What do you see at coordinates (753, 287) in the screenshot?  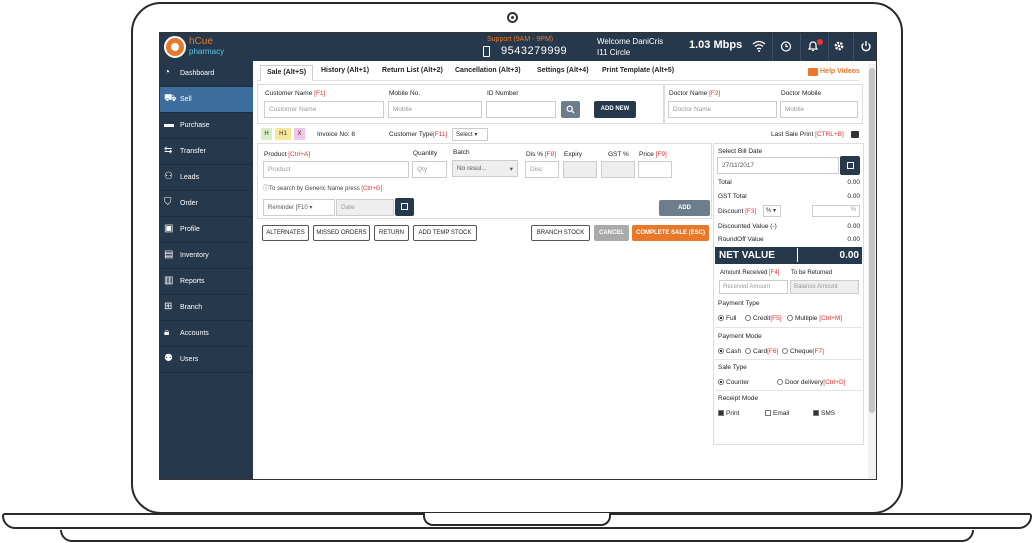 I see `received-amount-input: Received Amount` at bounding box center [753, 287].